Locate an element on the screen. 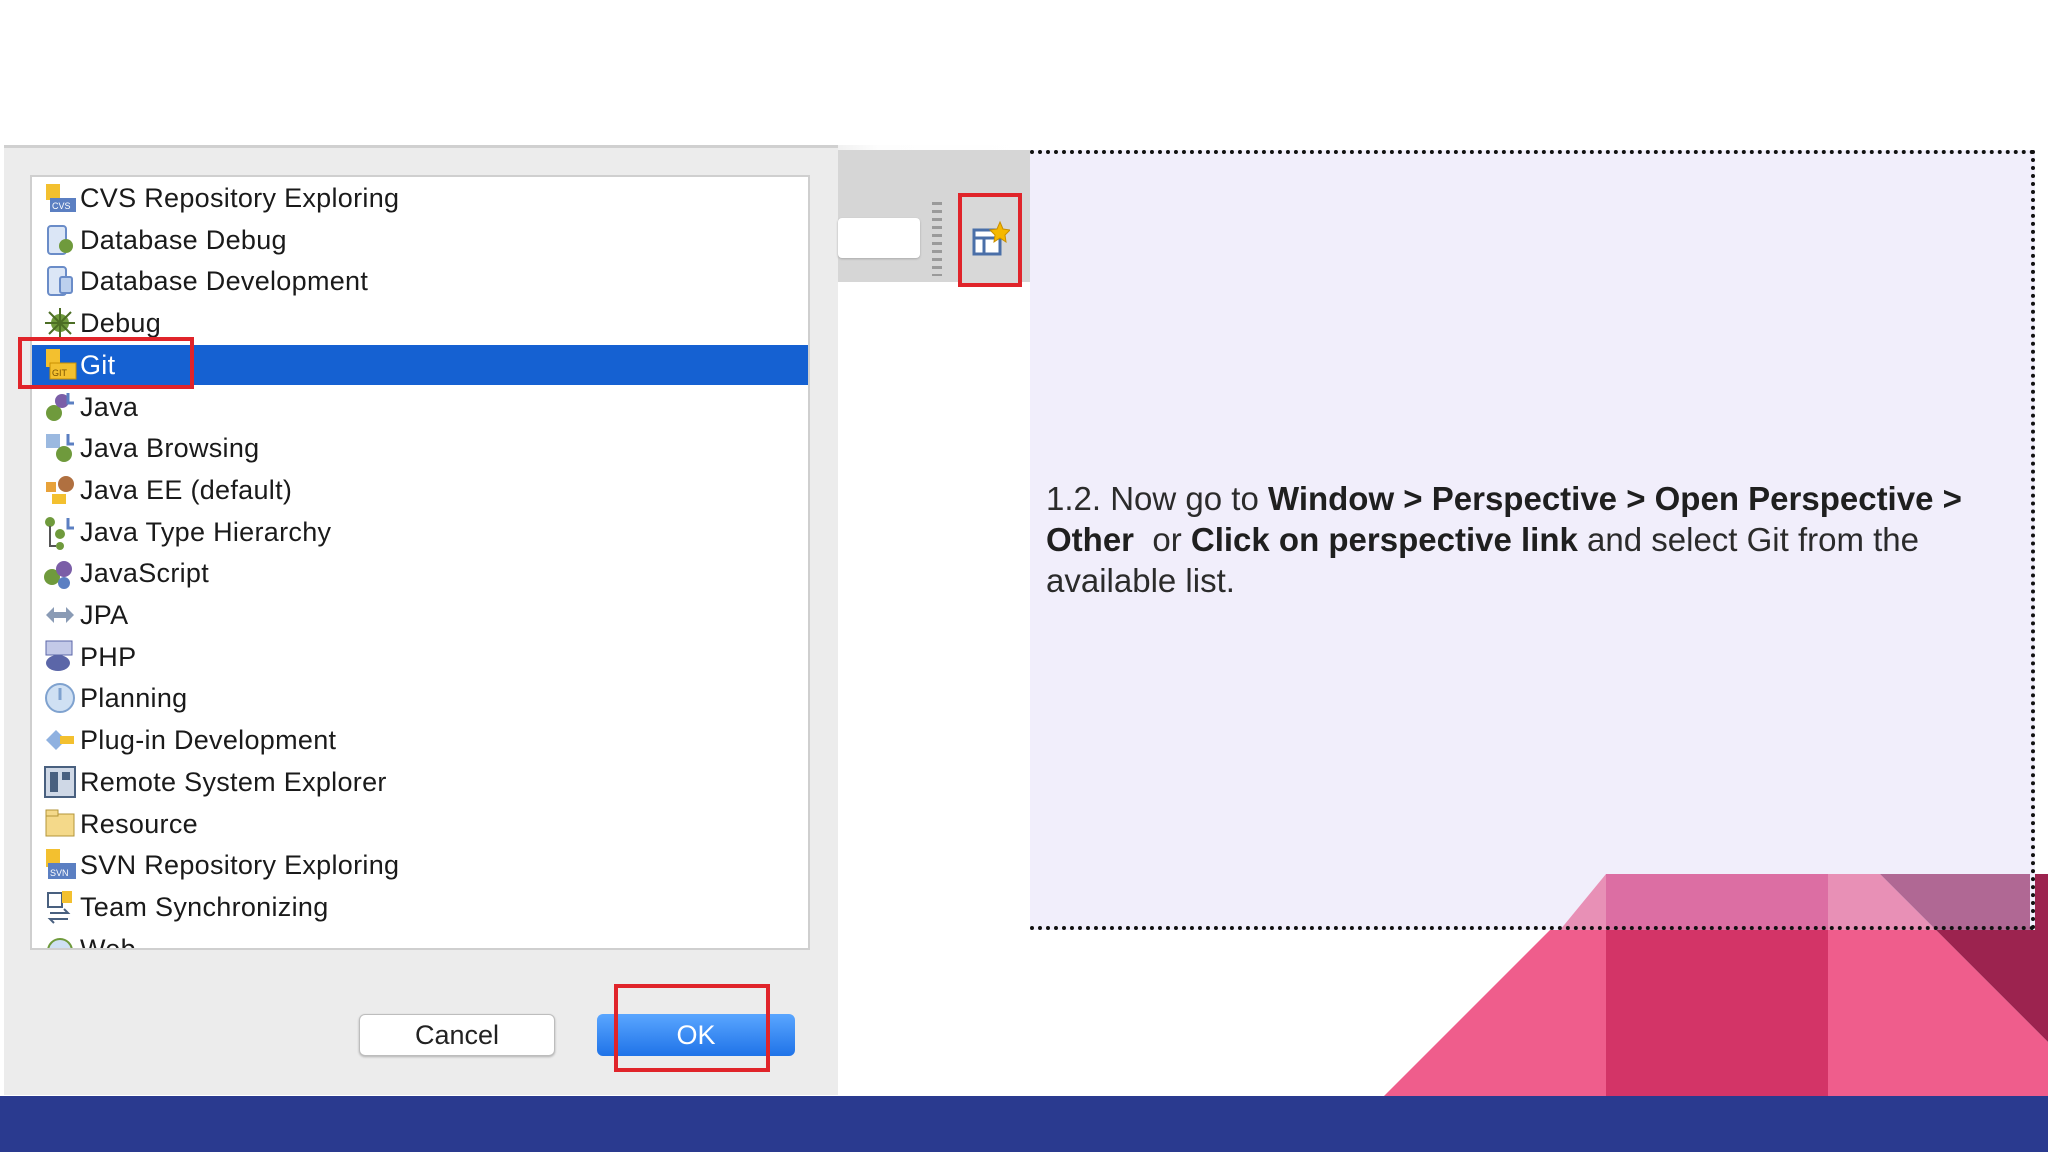 This screenshot has width=2048, height=1152. perspective-item-java-type-hierarchy: Java Type Hierarchy is located at coordinates (420, 532).